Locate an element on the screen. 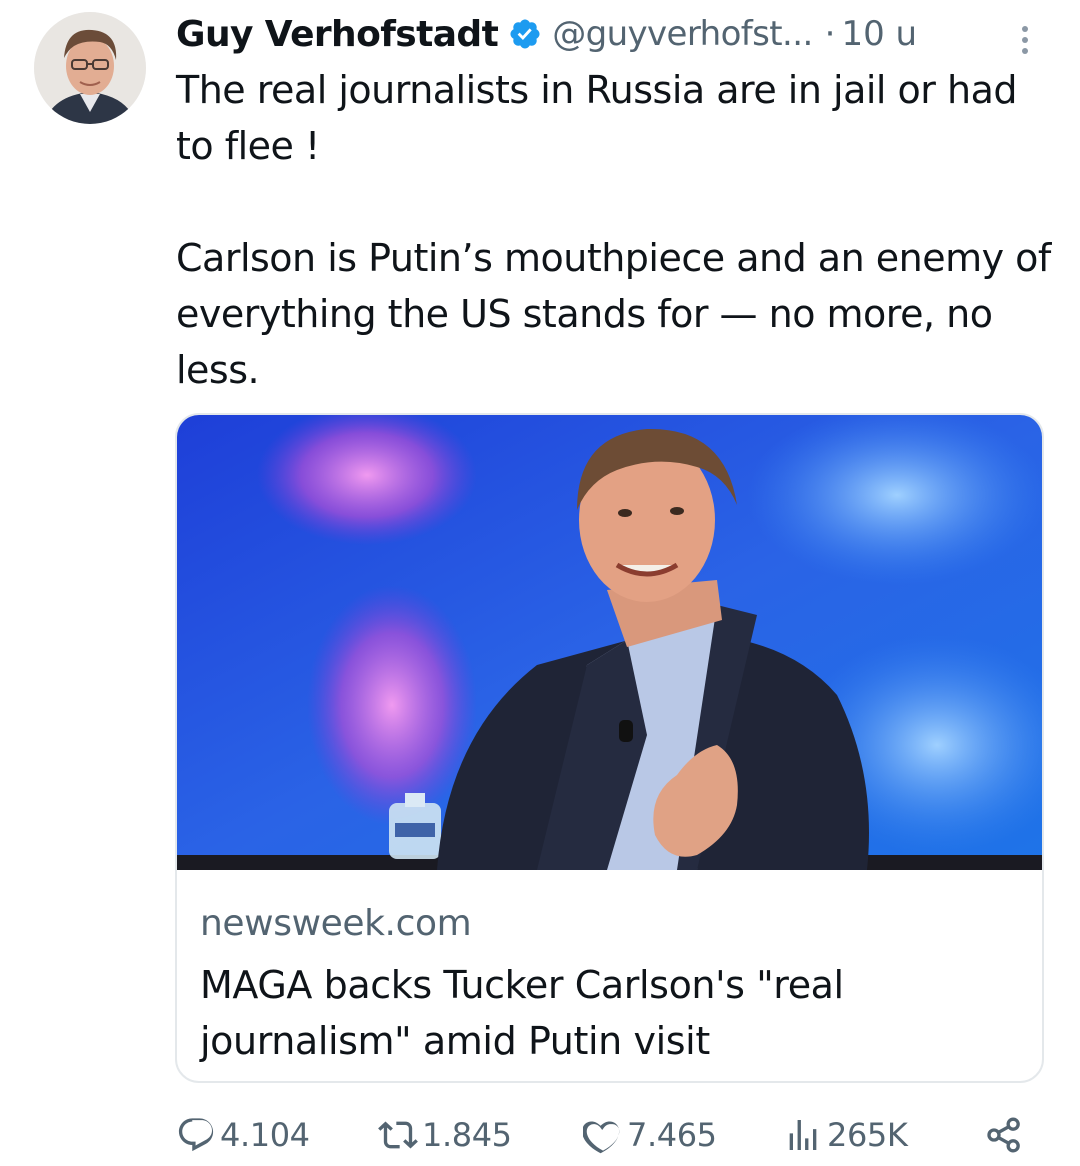 The height and width of the screenshot is (1166, 1080). reply-icon is located at coordinates (198, 1135).